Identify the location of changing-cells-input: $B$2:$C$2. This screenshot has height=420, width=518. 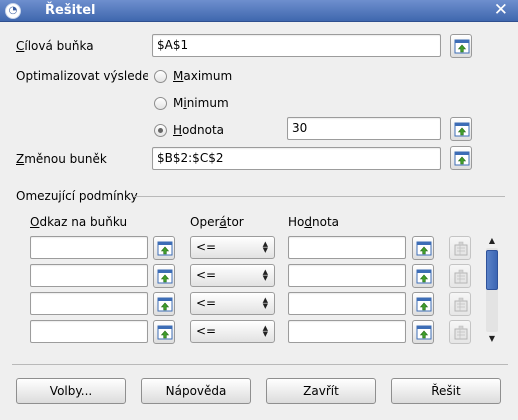
(296, 158).